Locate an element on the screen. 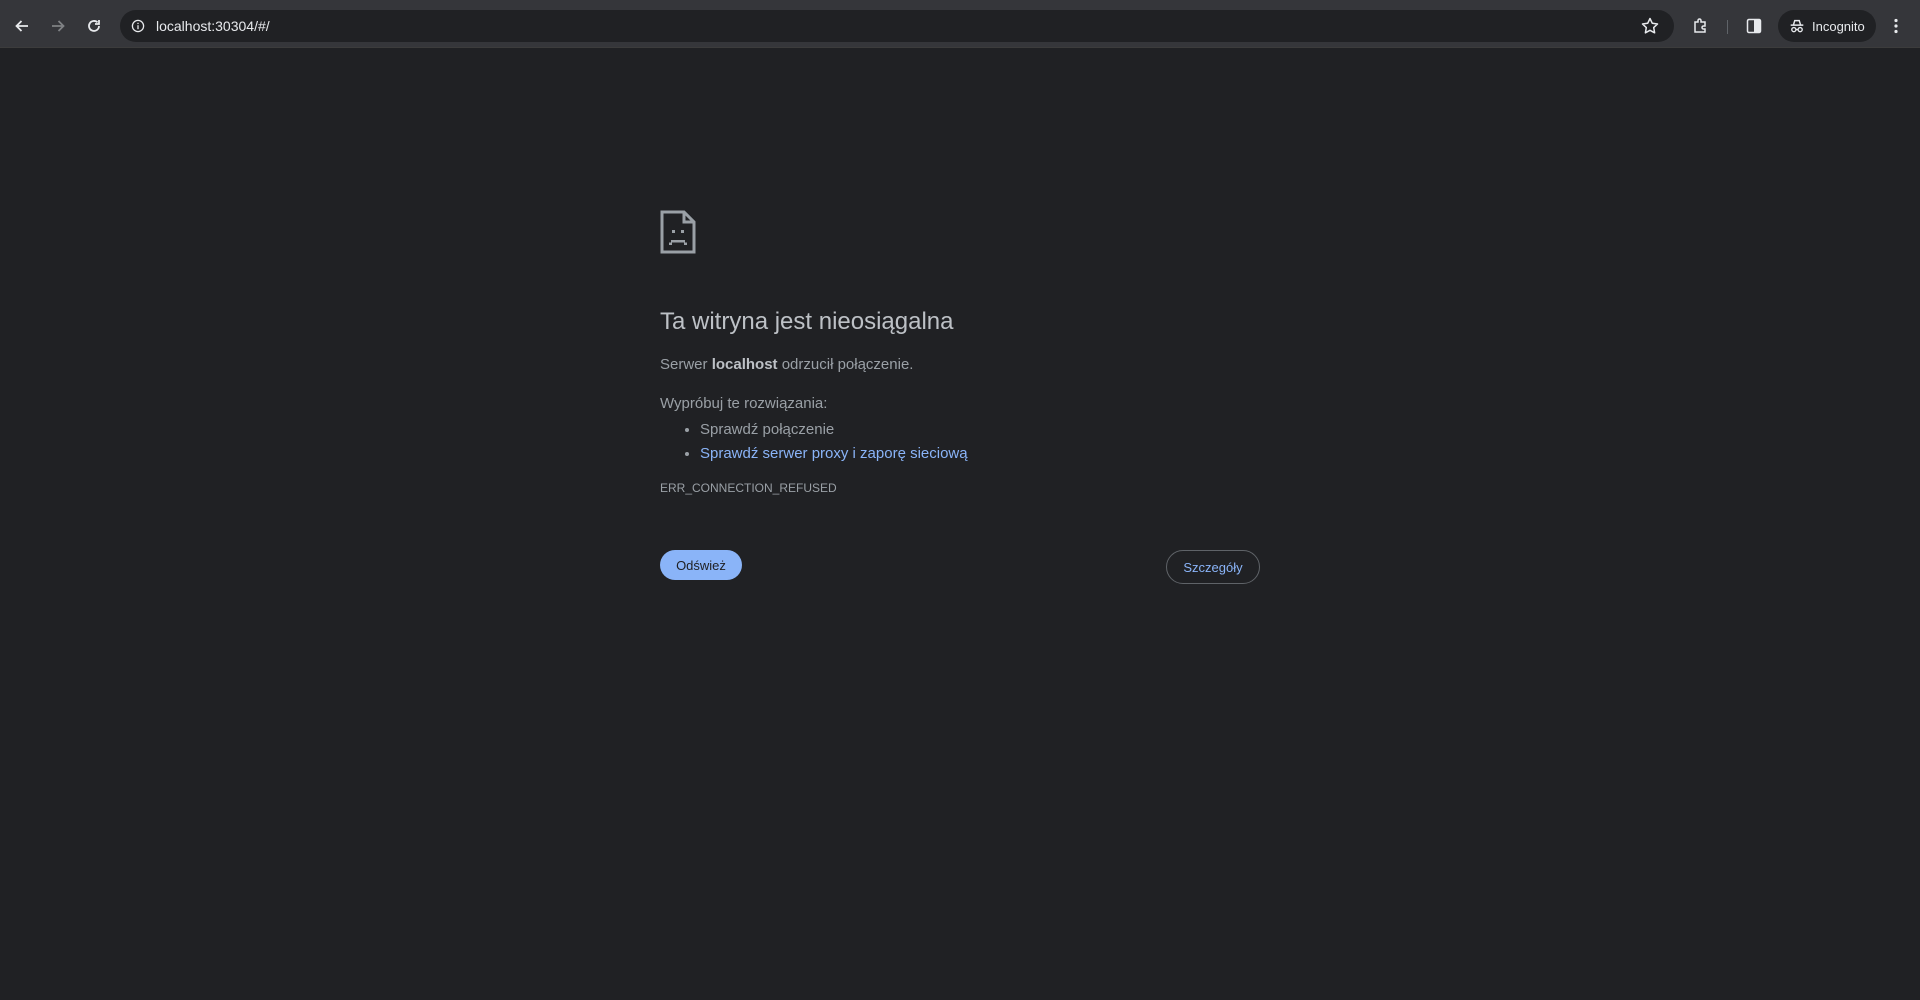  back-button is located at coordinates (22, 26).